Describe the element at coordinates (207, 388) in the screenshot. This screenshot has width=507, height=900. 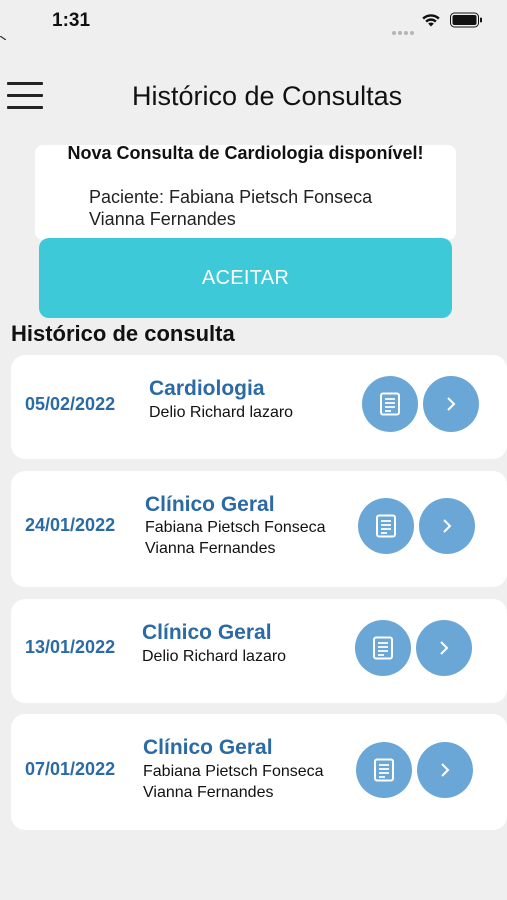
I see `consultation-specialty: Cardiologia` at that location.